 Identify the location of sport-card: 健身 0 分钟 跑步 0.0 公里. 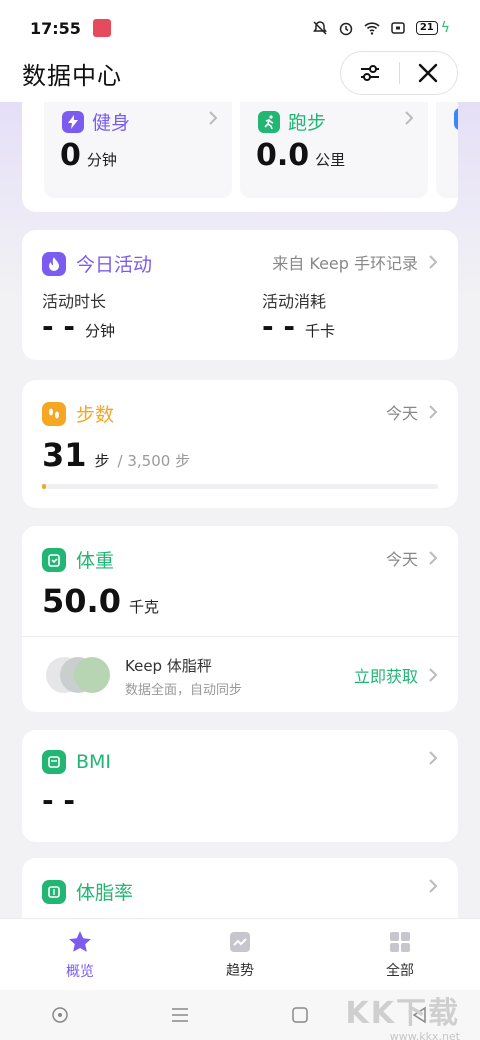
(240, 157).